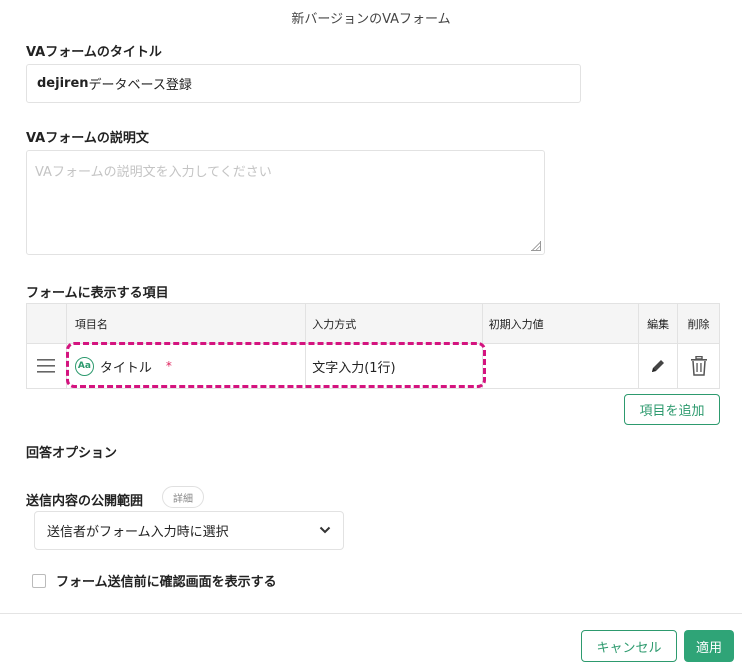  What do you see at coordinates (168, 366) in the screenshot?
I see `required-mark: *` at bounding box center [168, 366].